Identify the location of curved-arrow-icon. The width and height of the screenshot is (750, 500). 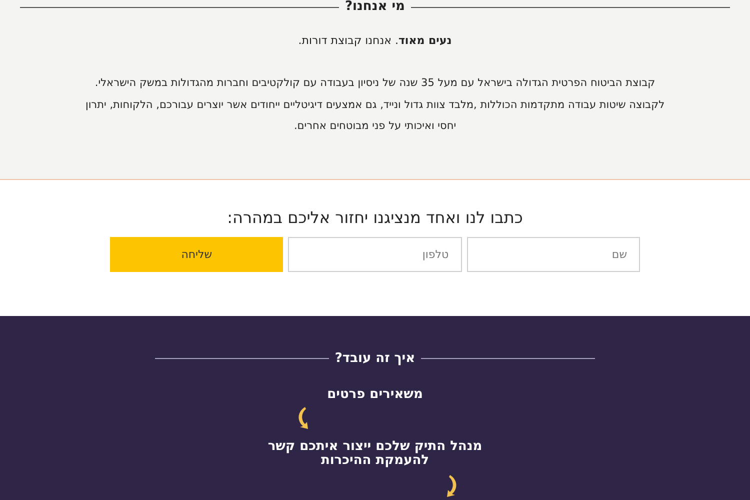
(302, 418).